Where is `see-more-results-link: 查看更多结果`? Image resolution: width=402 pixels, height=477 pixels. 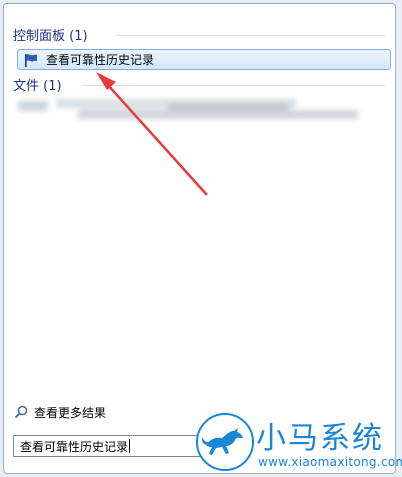 see-more-results-link: 查看更多结果 is located at coordinates (60, 412).